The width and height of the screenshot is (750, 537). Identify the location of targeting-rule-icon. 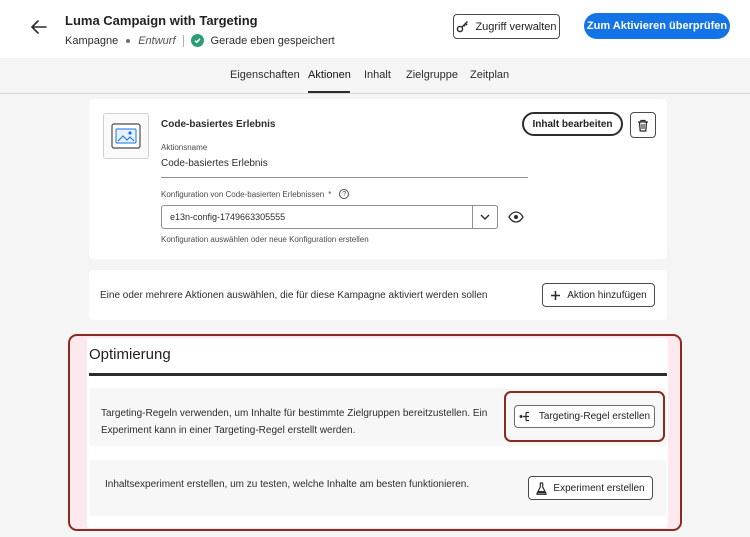
(524, 416).